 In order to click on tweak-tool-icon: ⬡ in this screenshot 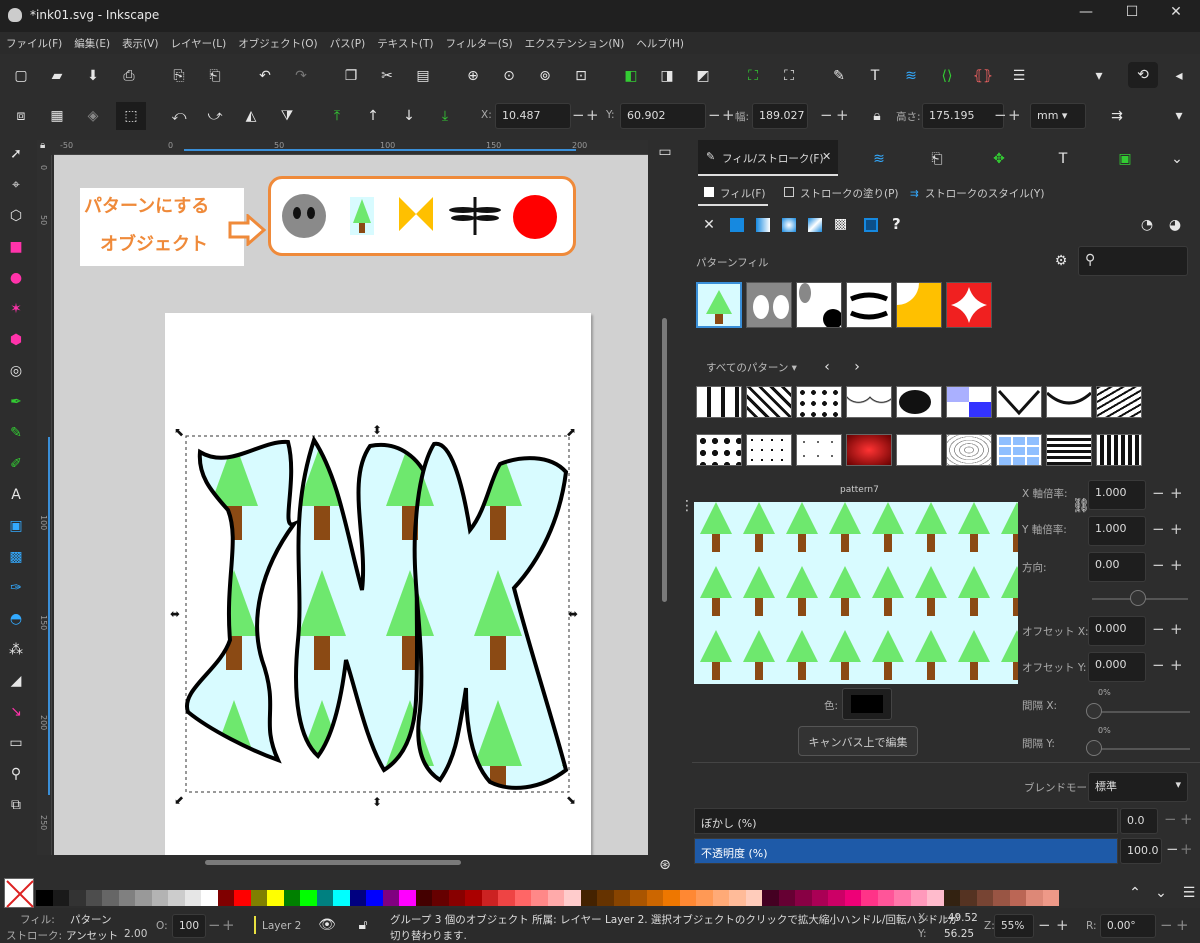, I will do `click(16, 216)`.